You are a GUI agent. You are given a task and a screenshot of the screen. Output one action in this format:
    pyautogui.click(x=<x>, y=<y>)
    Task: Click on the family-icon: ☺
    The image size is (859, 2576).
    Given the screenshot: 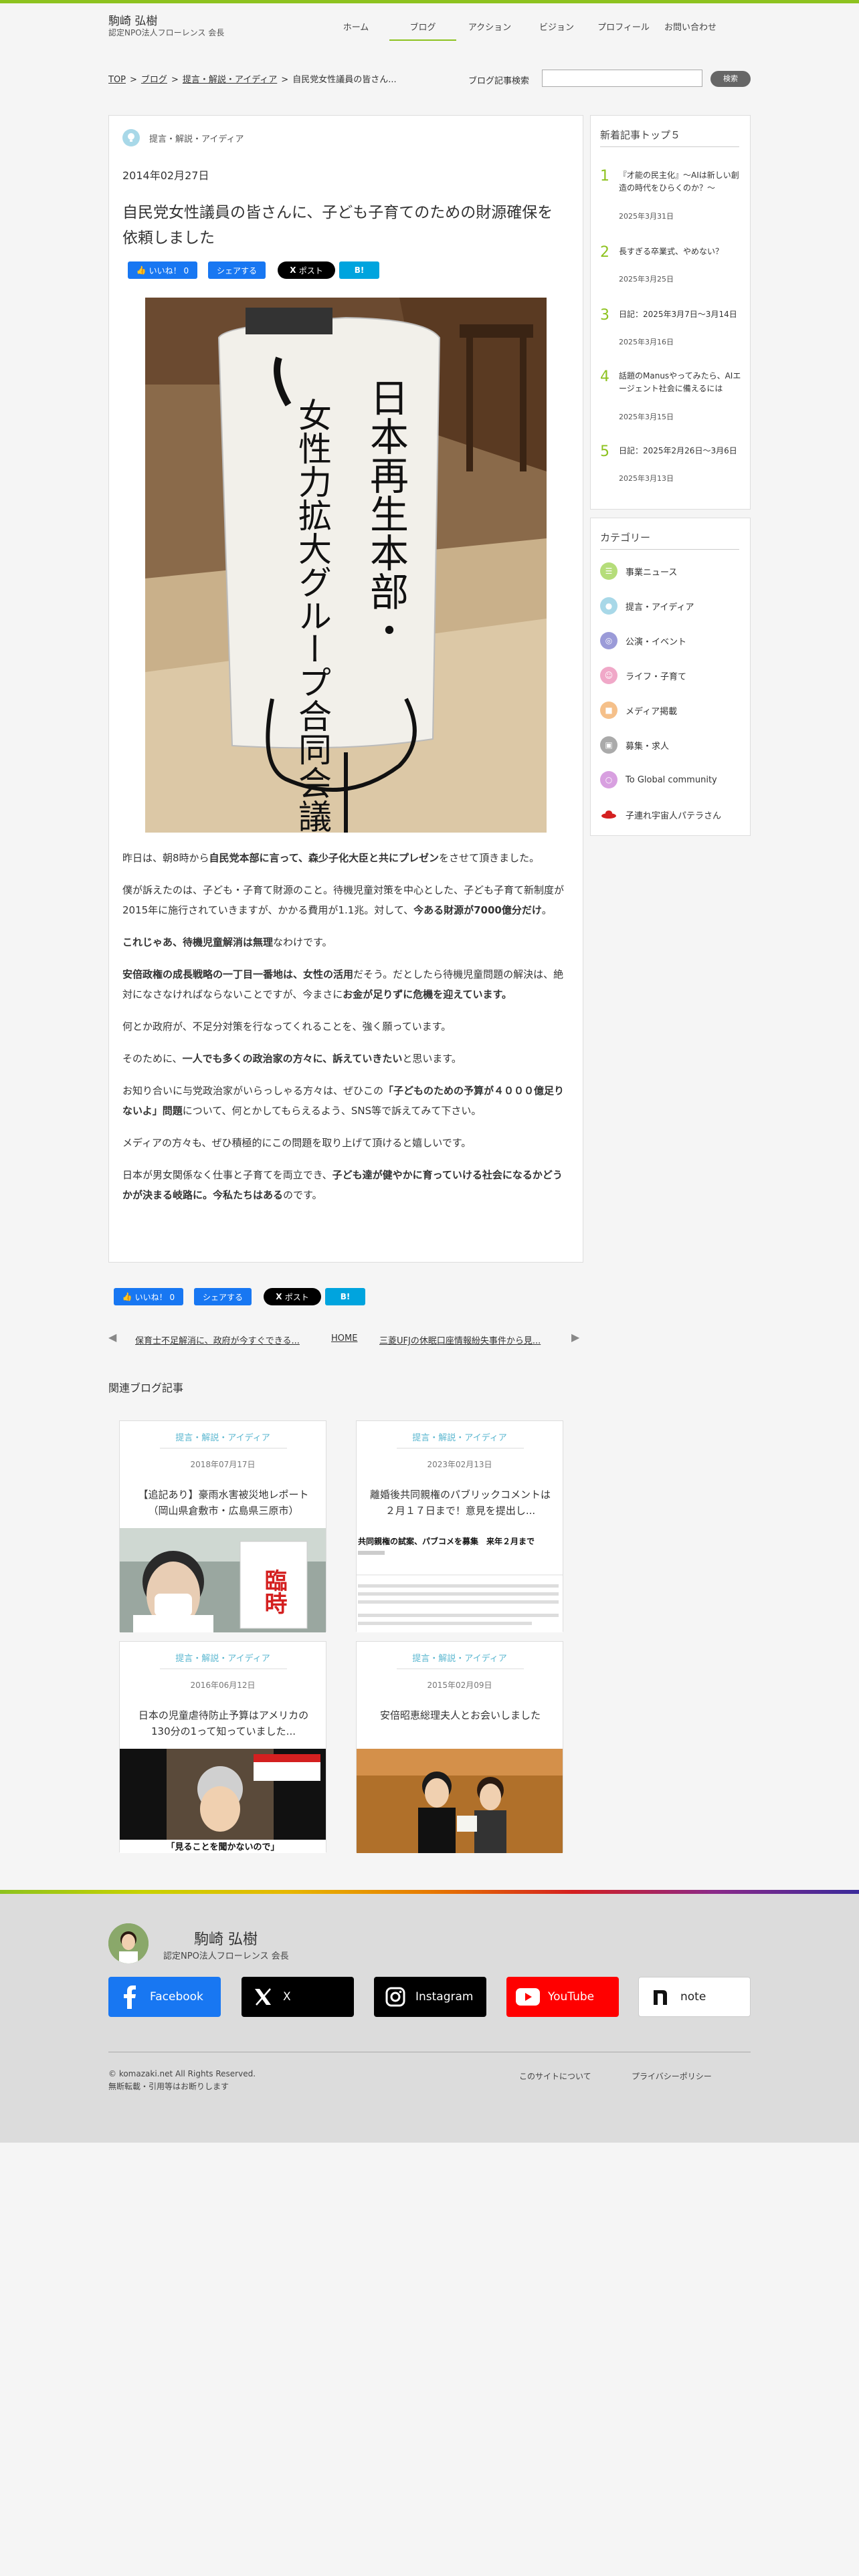 What is the action you would take?
    pyautogui.click(x=608, y=675)
    